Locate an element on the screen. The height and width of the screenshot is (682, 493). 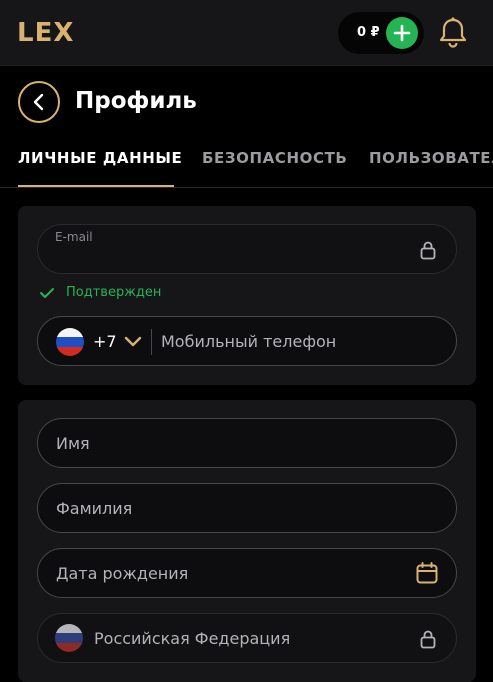
tab-personal-data: ЛИЧНЫЕ ДАННЫЕ is located at coordinates (100, 158).